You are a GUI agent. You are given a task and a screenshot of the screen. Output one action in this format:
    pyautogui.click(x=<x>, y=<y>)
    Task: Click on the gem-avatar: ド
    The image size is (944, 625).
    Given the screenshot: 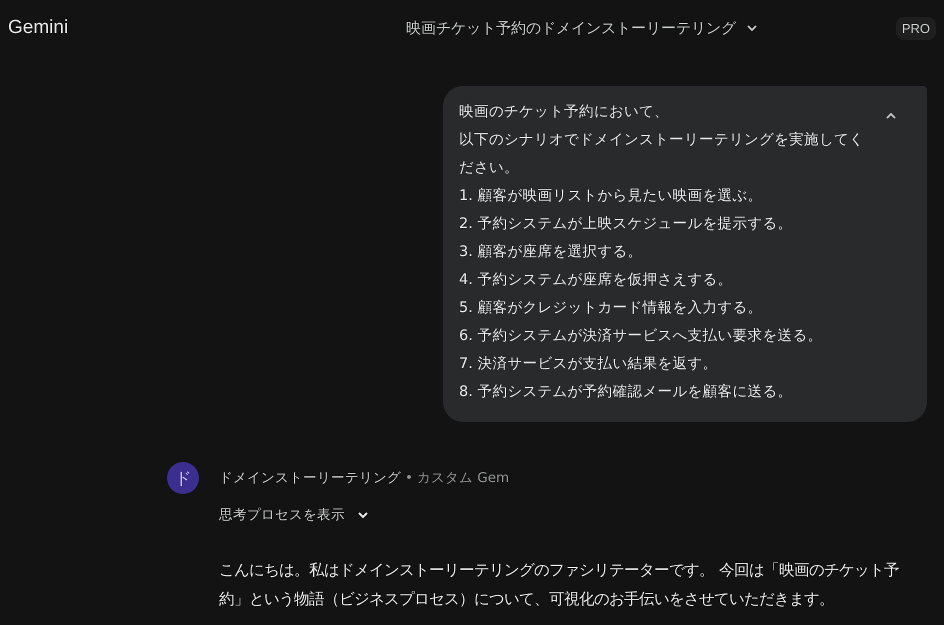 What is the action you would take?
    pyautogui.click(x=183, y=478)
    